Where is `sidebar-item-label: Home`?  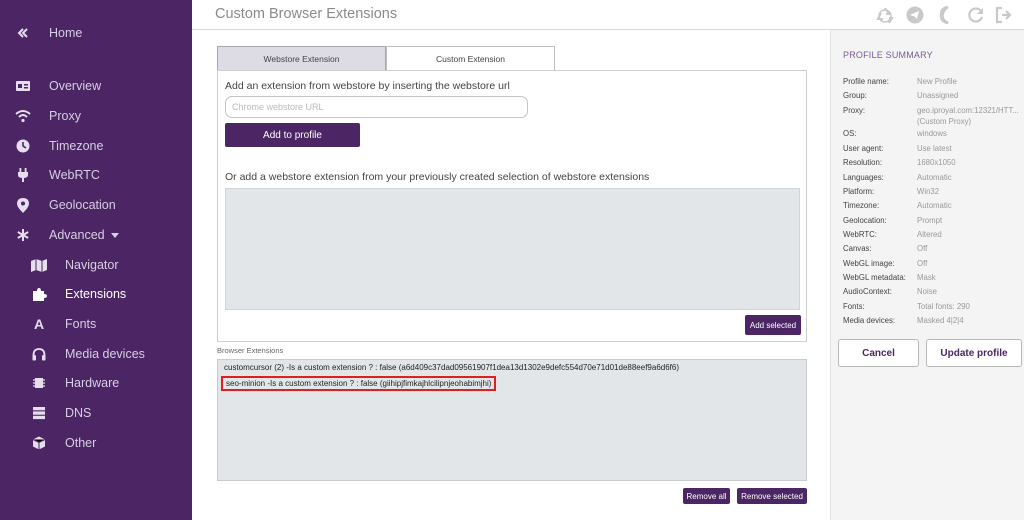 sidebar-item-label: Home is located at coordinates (66, 33).